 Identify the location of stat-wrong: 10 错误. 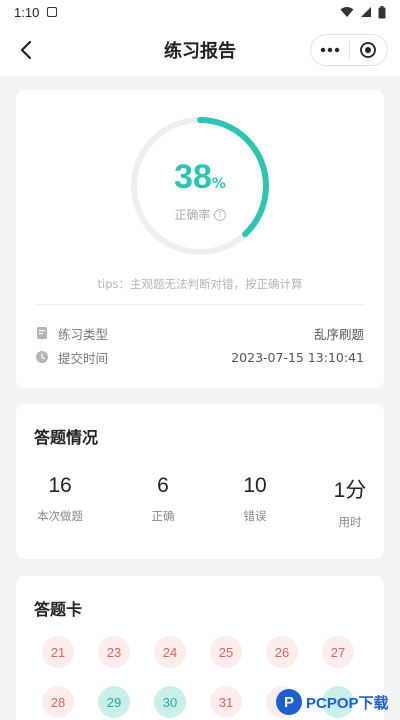
(255, 499).